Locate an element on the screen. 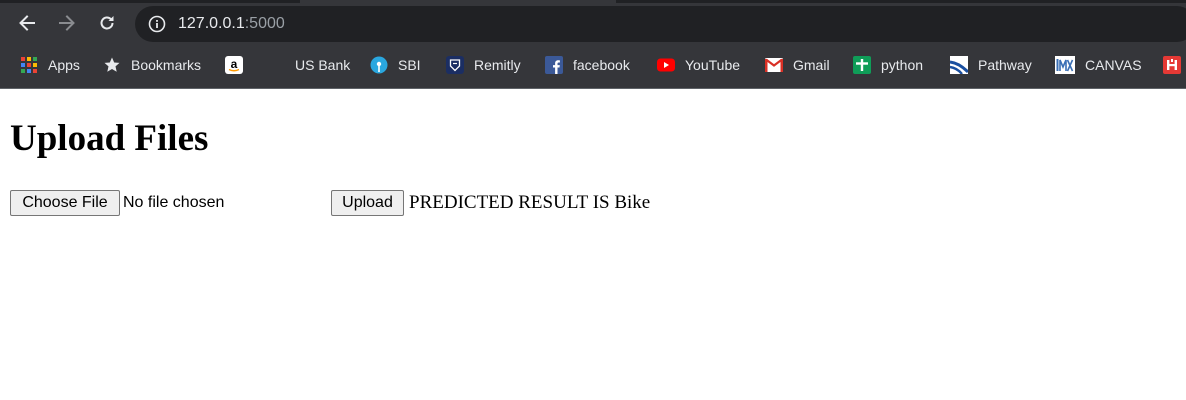 This screenshot has height=400, width=1186. bookmark-label: Gmail is located at coordinates (811, 65).